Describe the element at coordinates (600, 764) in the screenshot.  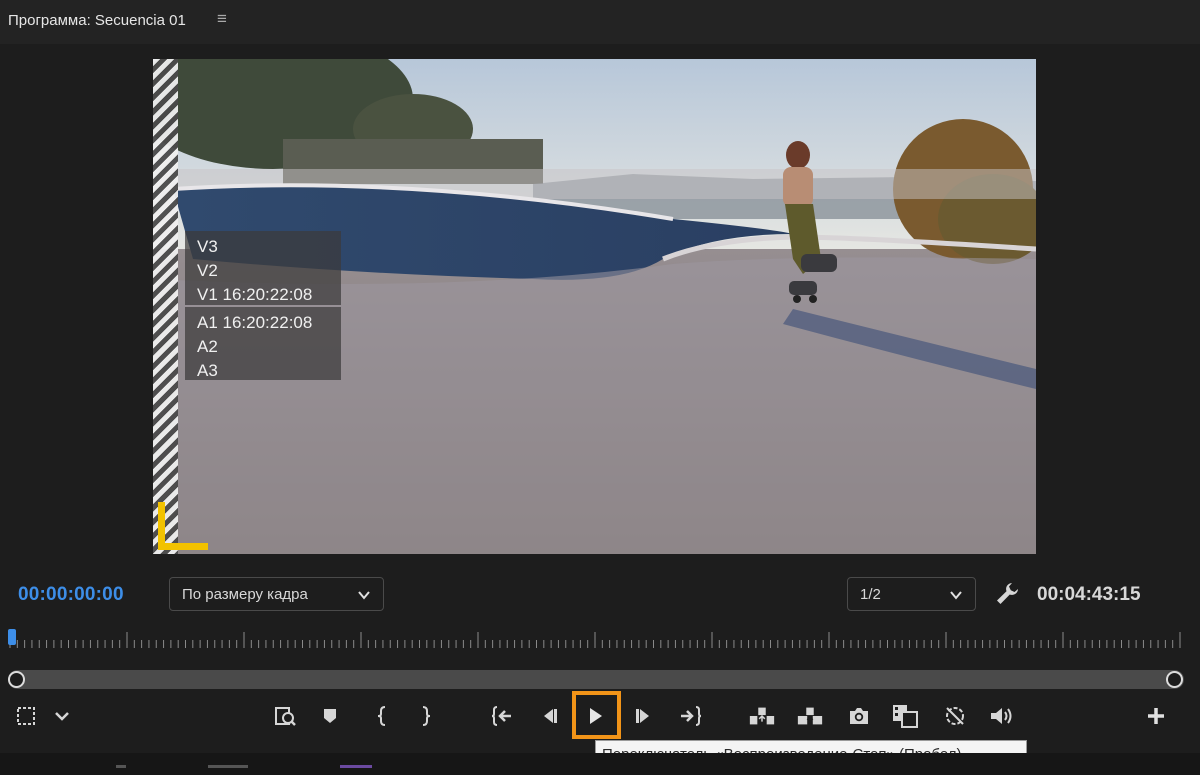
I see `bottom-panel-edge` at that location.